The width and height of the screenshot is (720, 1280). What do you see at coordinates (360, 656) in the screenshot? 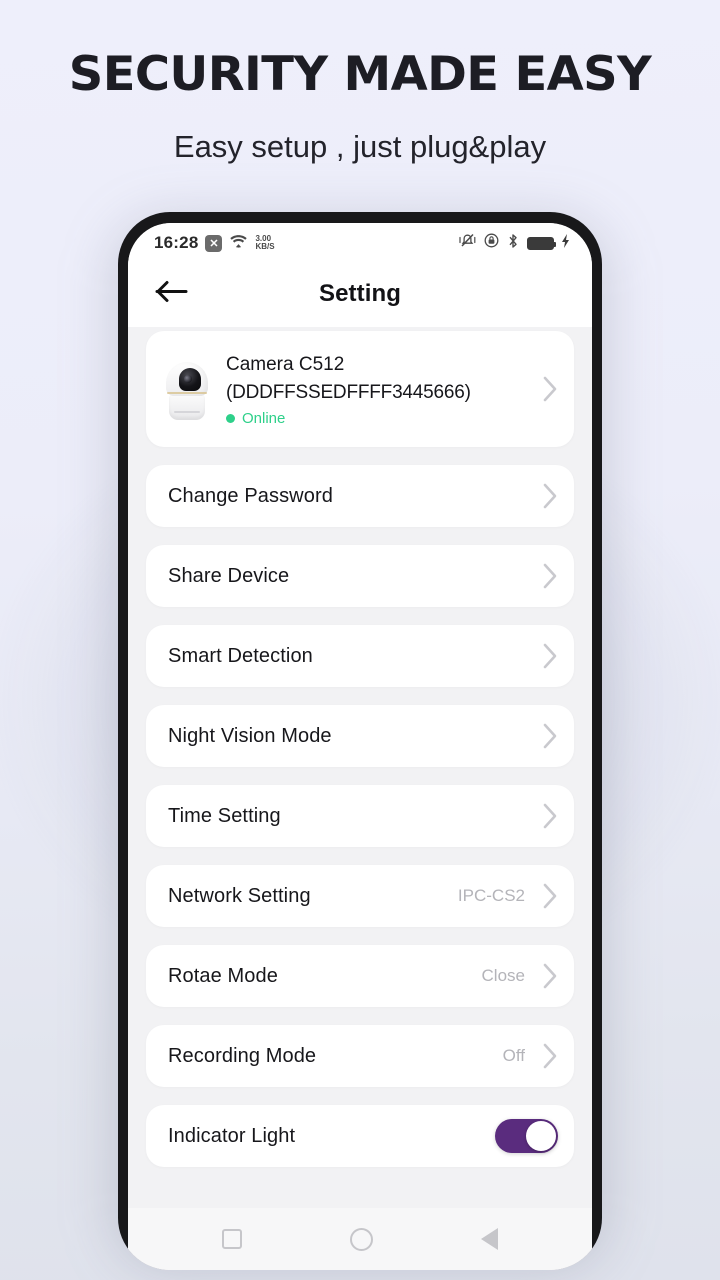
I see `settings-row: Smart Detection` at bounding box center [360, 656].